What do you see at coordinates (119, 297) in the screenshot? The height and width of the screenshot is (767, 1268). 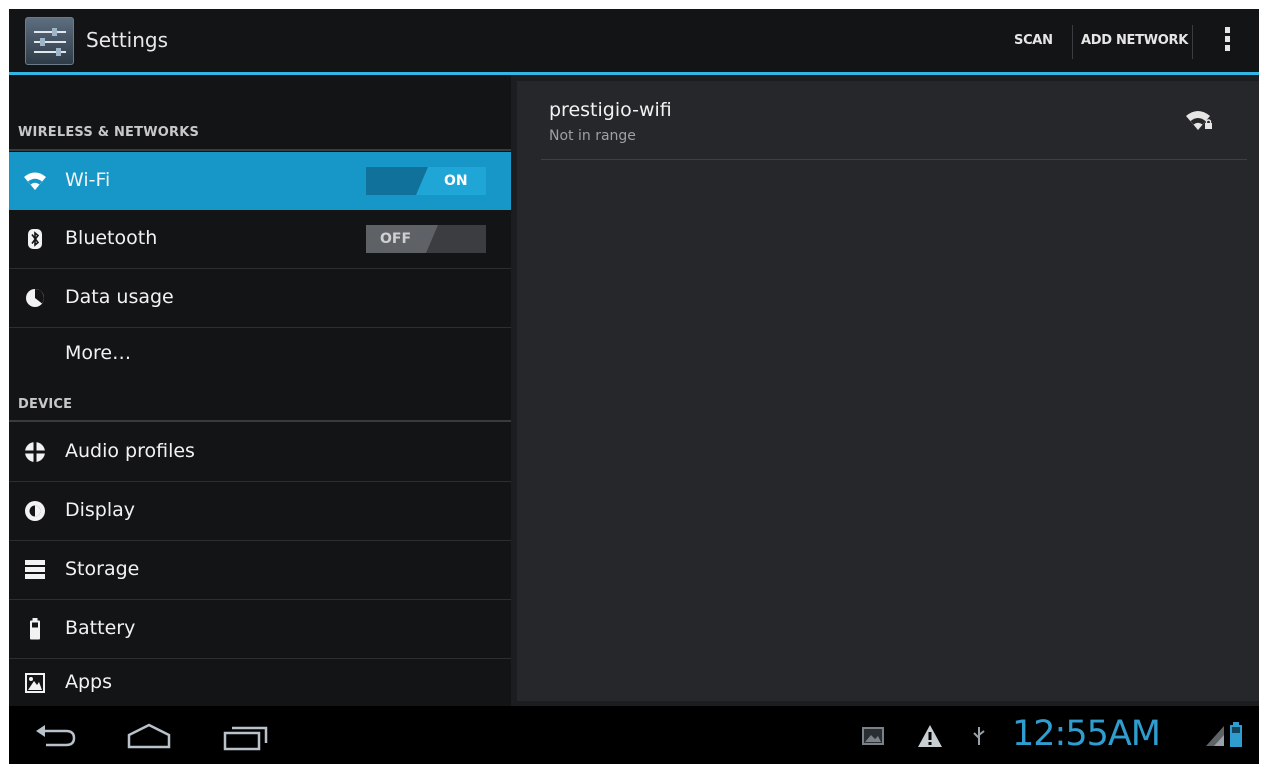 I see `settings-item-label: Data usage` at bounding box center [119, 297].